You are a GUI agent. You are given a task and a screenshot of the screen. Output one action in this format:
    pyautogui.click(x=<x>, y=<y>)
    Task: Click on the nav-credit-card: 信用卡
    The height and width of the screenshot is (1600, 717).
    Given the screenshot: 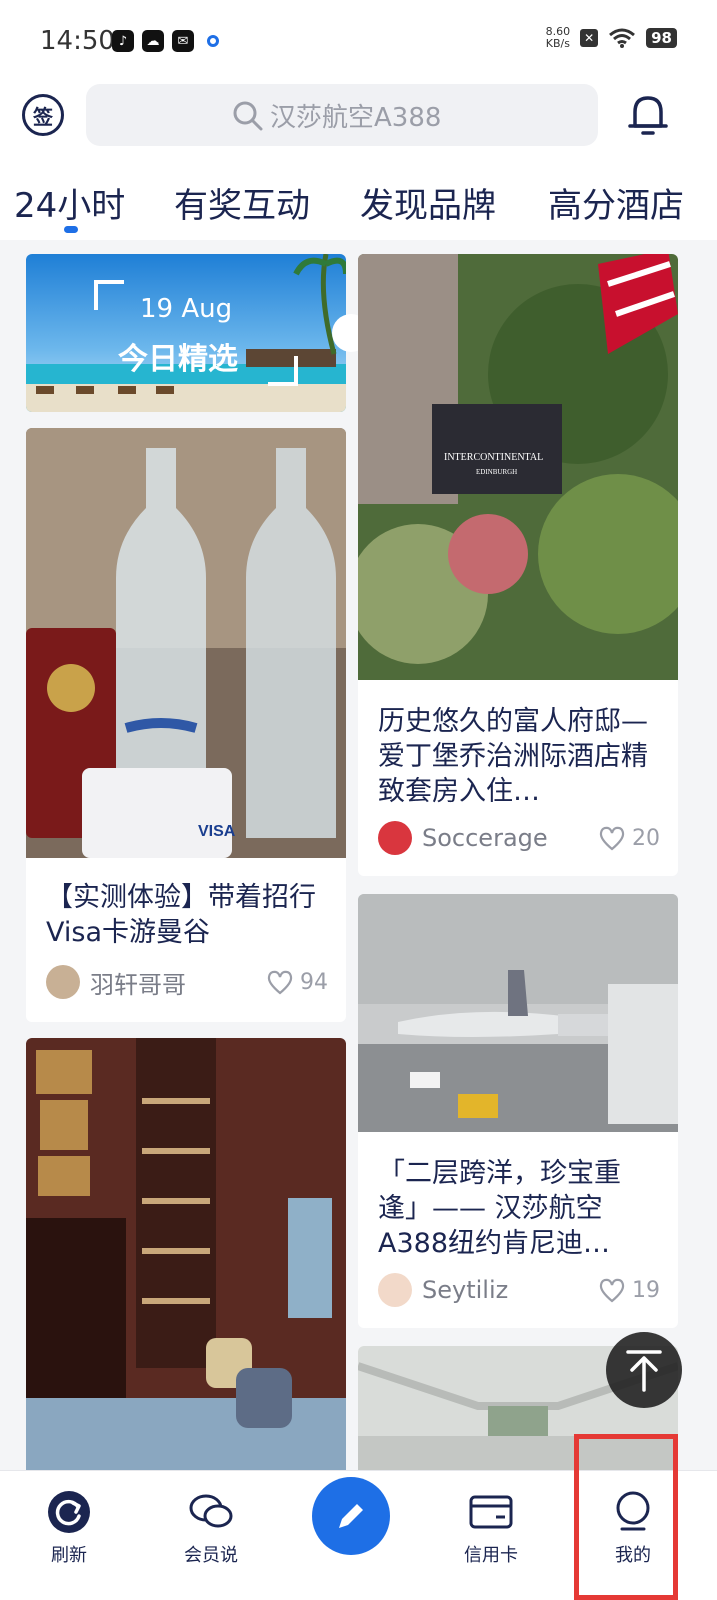 What is the action you would take?
    pyautogui.click(x=491, y=1528)
    